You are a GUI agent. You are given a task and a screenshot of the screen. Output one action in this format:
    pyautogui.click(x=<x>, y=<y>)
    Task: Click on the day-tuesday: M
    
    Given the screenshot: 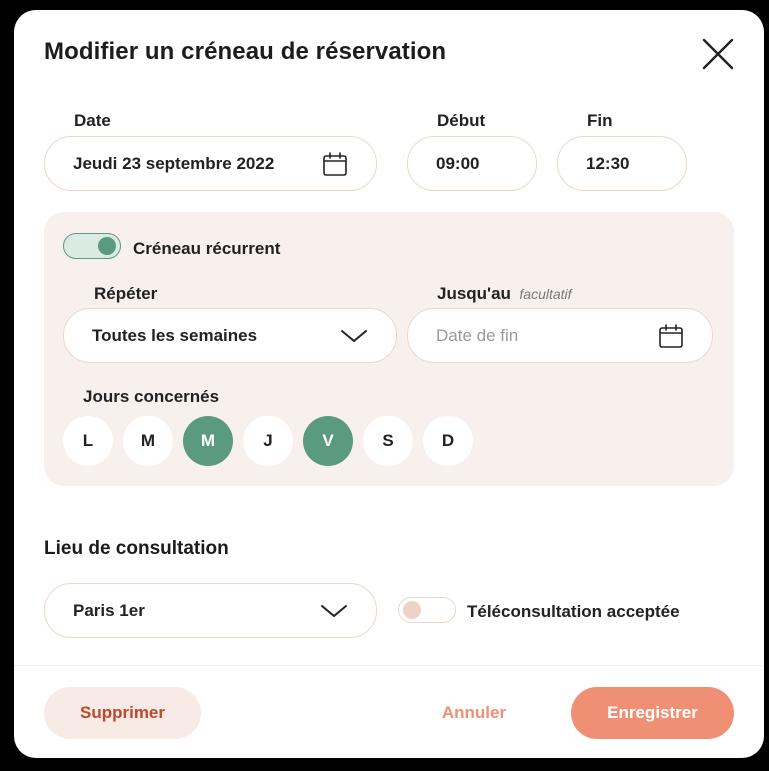 What is the action you would take?
    pyautogui.click(x=148, y=441)
    